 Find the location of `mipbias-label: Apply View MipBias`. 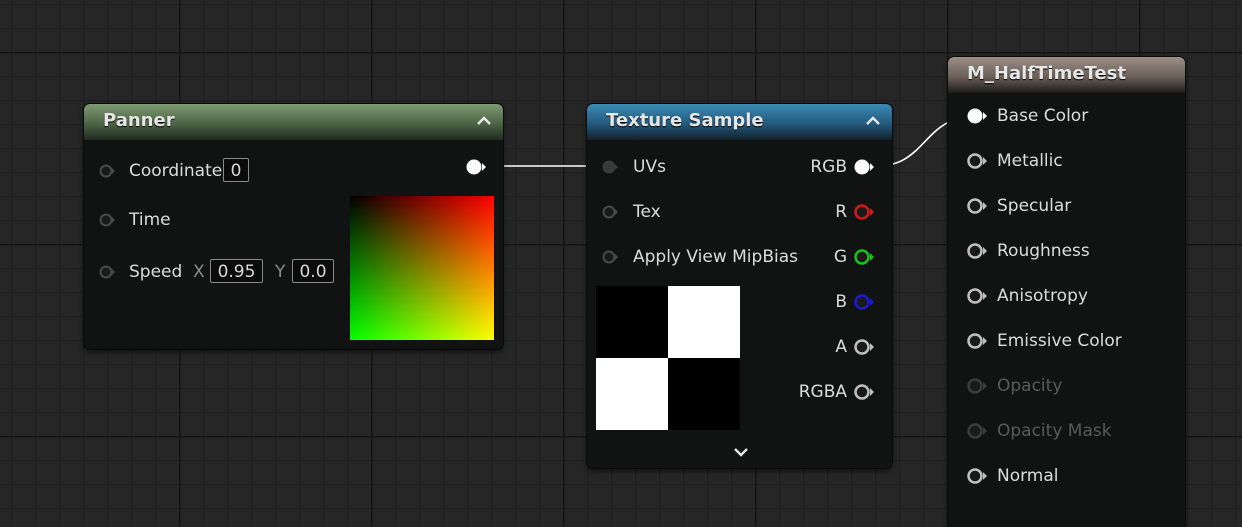

mipbias-label: Apply View MipBias is located at coordinates (715, 257).